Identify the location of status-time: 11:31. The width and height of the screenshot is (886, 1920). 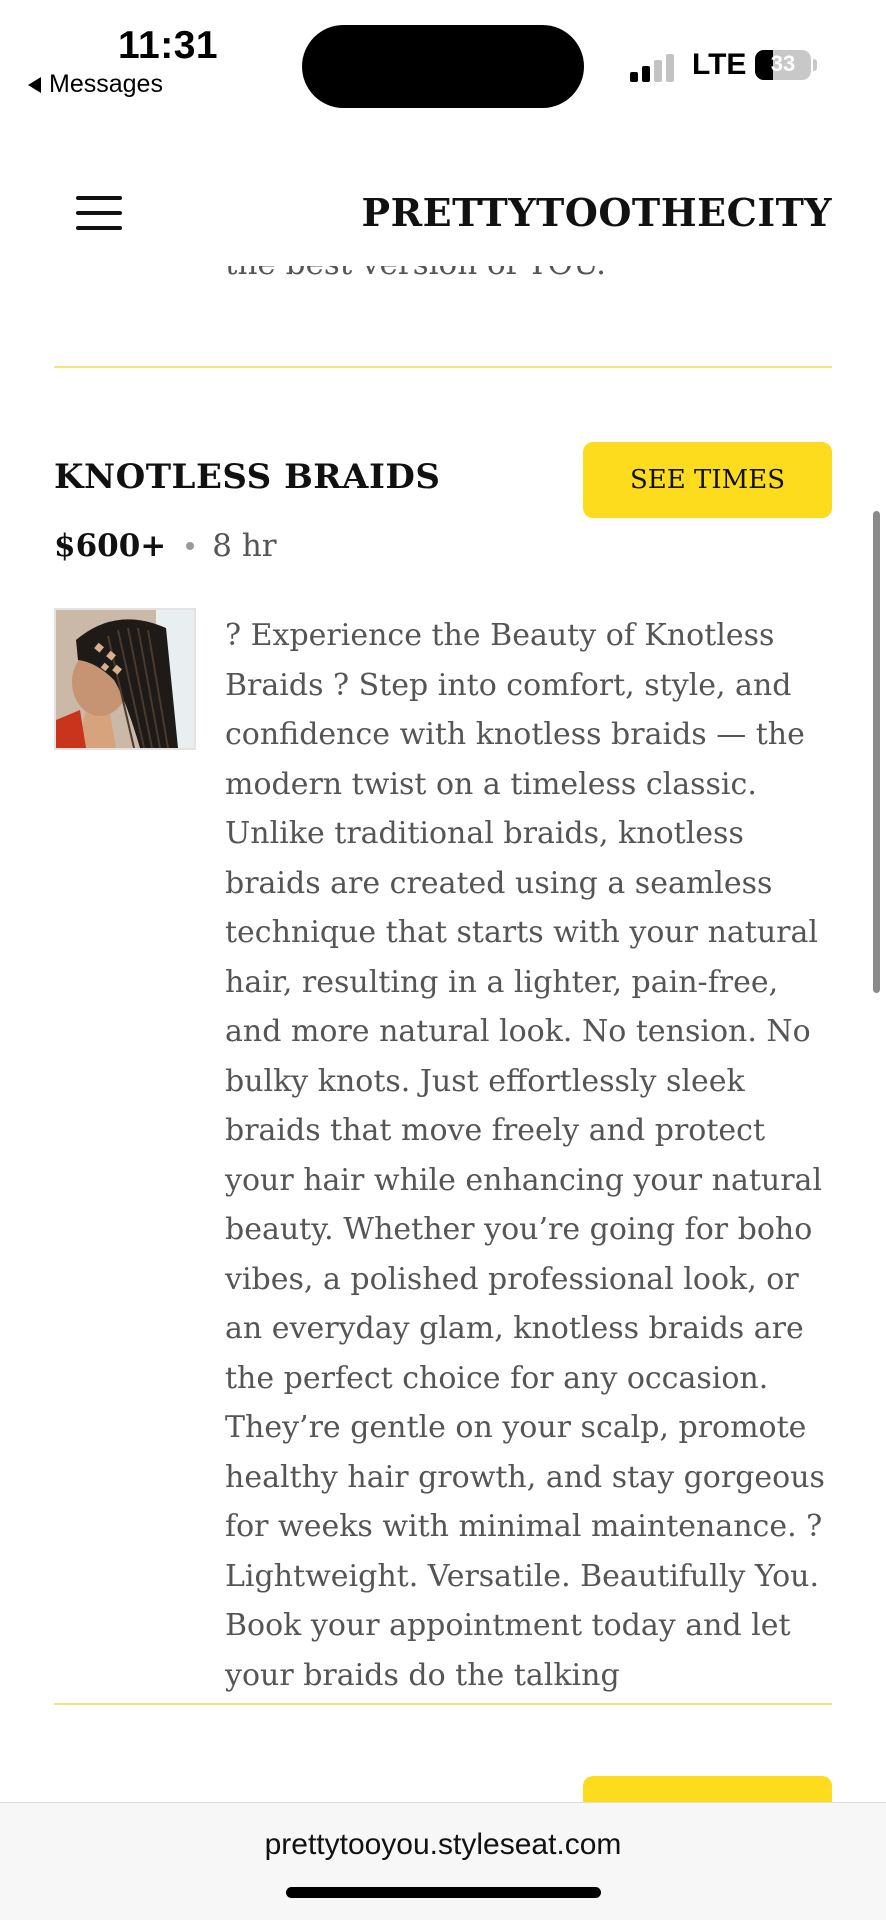
(168, 45).